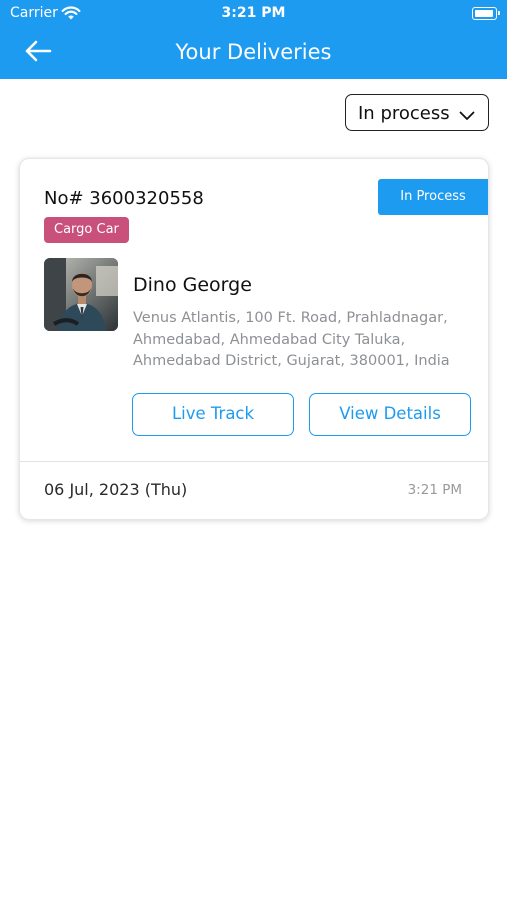 The height and width of the screenshot is (900, 507). Describe the element at coordinates (86, 230) in the screenshot. I see `vehicle-tag: Cargo Car` at that location.